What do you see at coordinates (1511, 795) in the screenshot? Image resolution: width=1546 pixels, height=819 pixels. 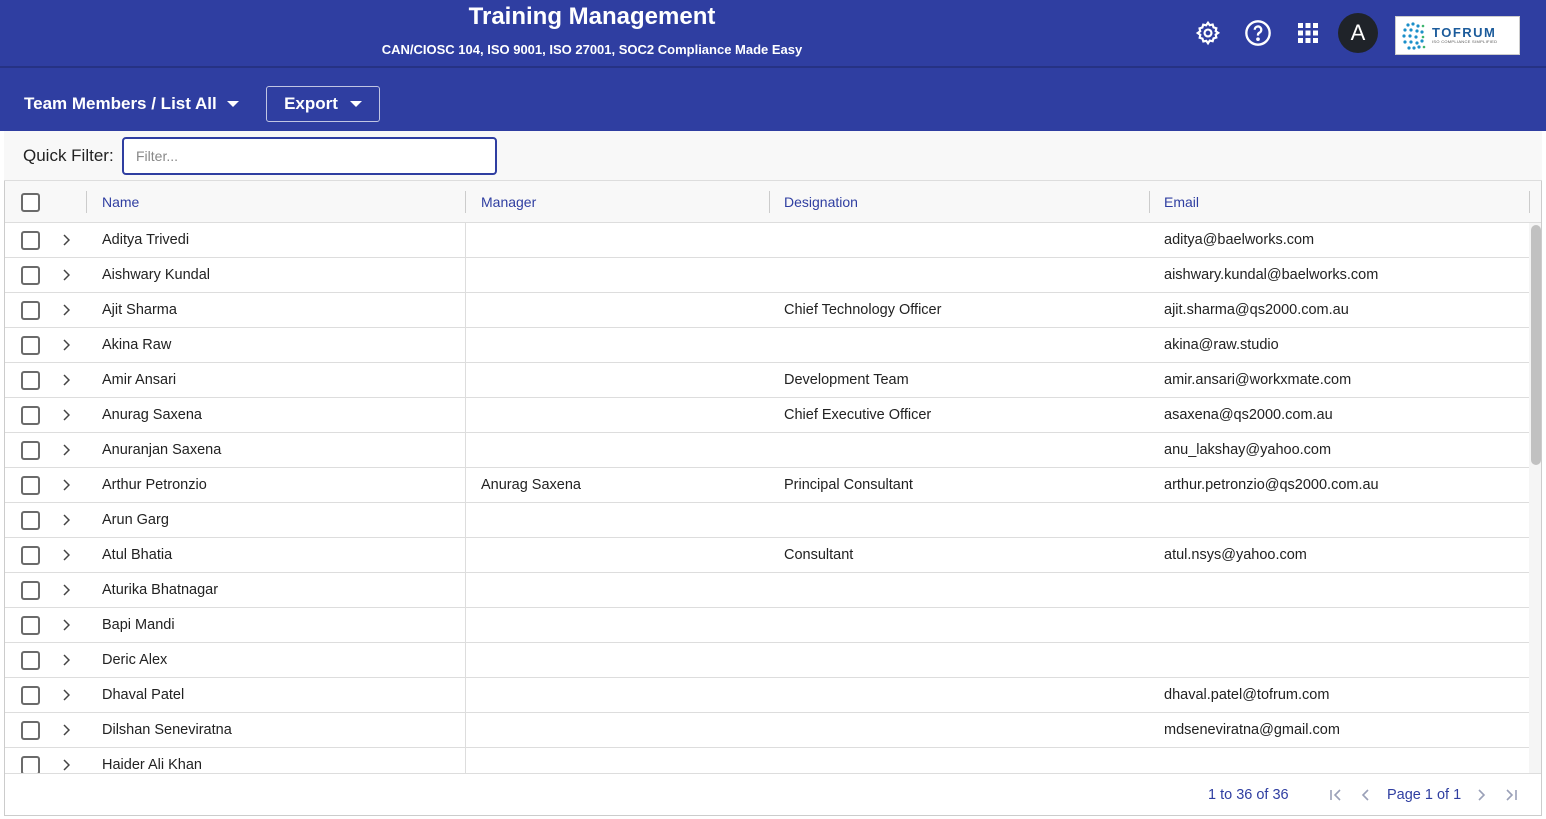 I see `last-page-icon` at bounding box center [1511, 795].